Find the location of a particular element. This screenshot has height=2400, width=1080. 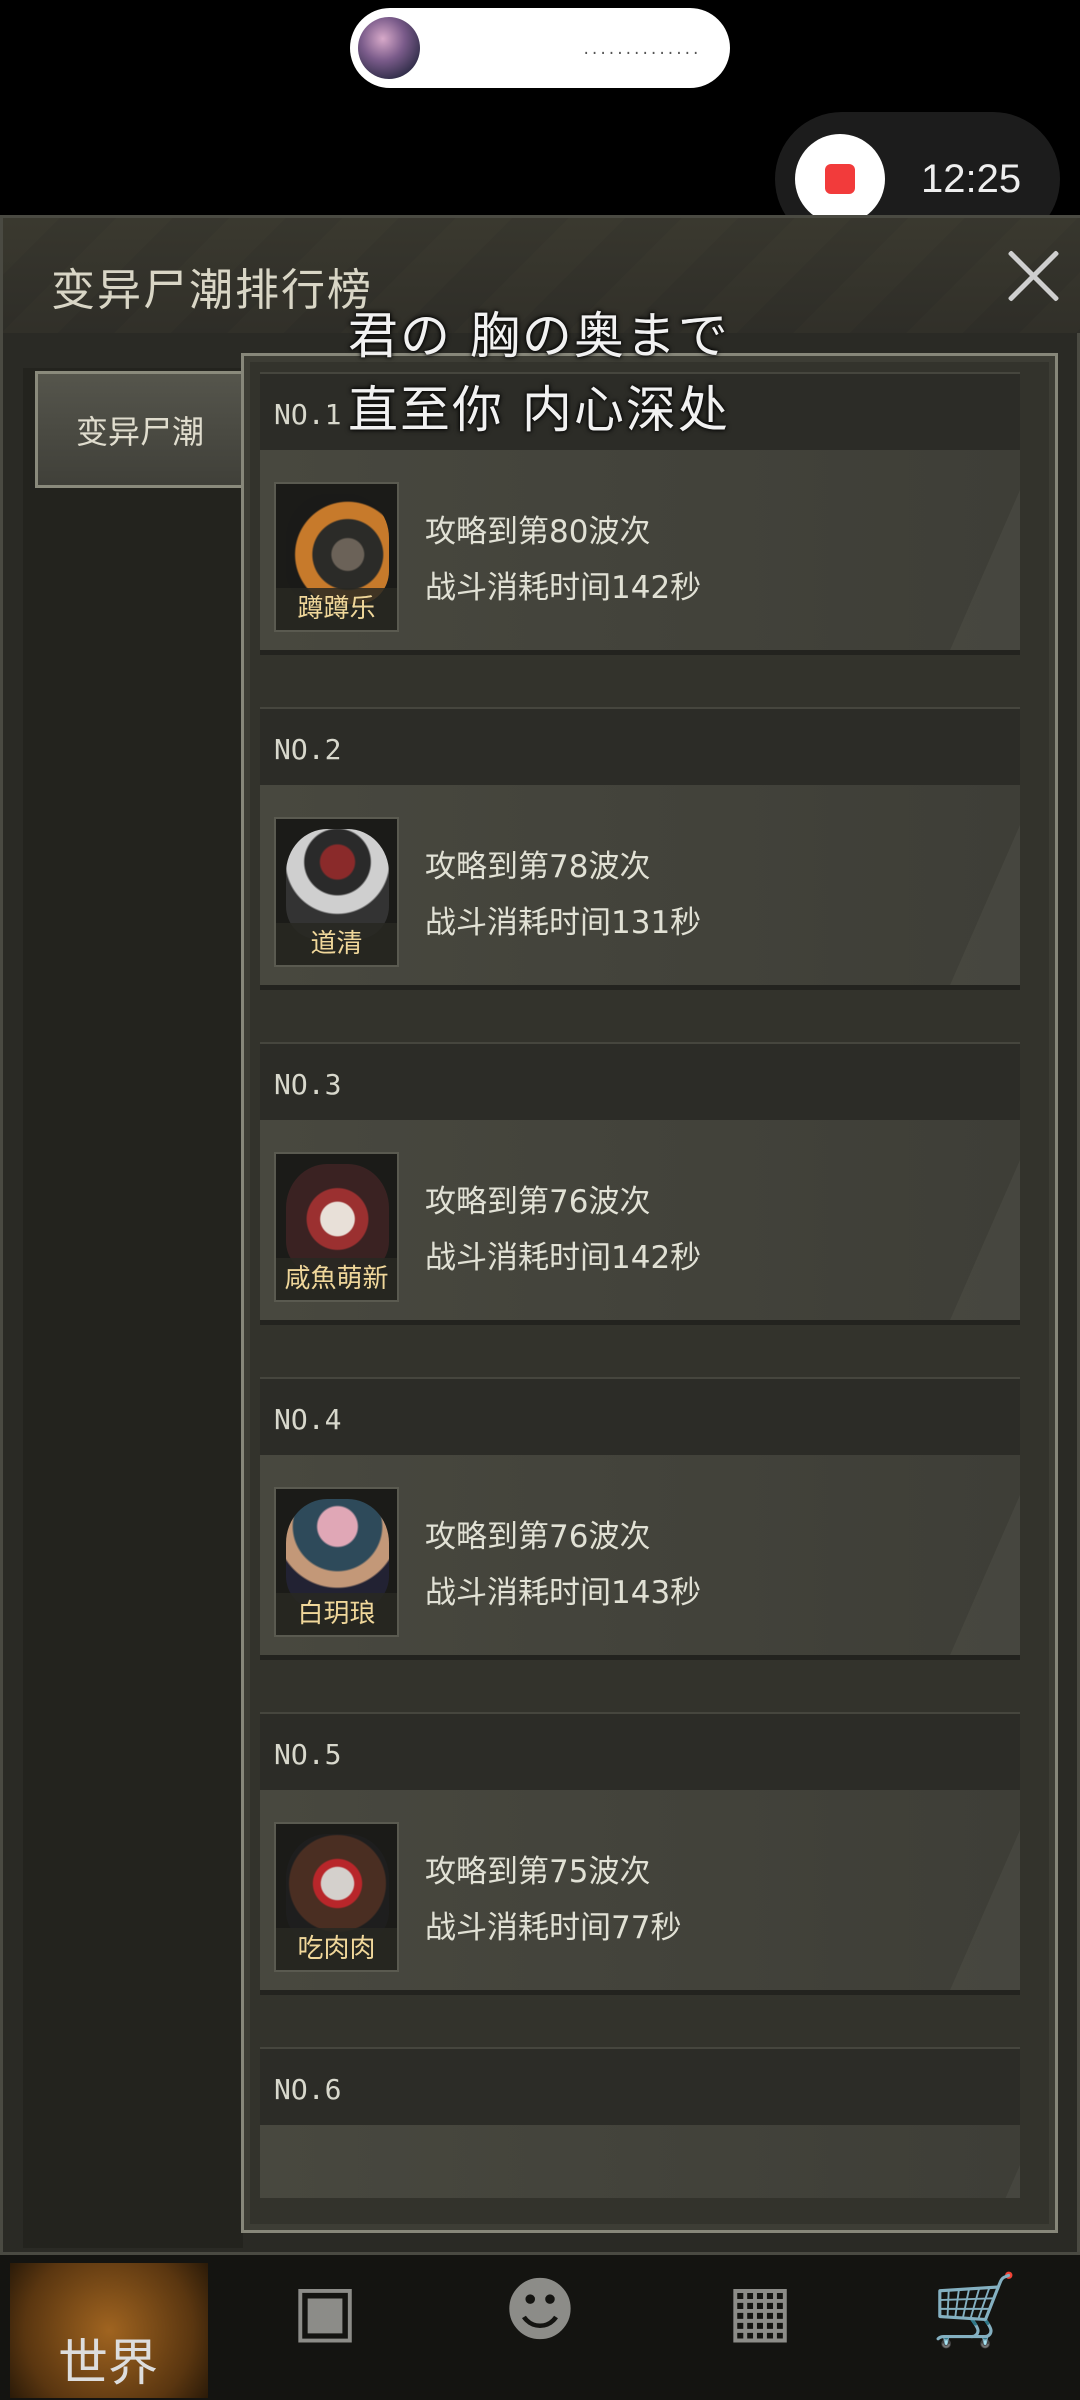

lyric-overlay-line2: 直至你 内心深处 is located at coordinates (539, 410).